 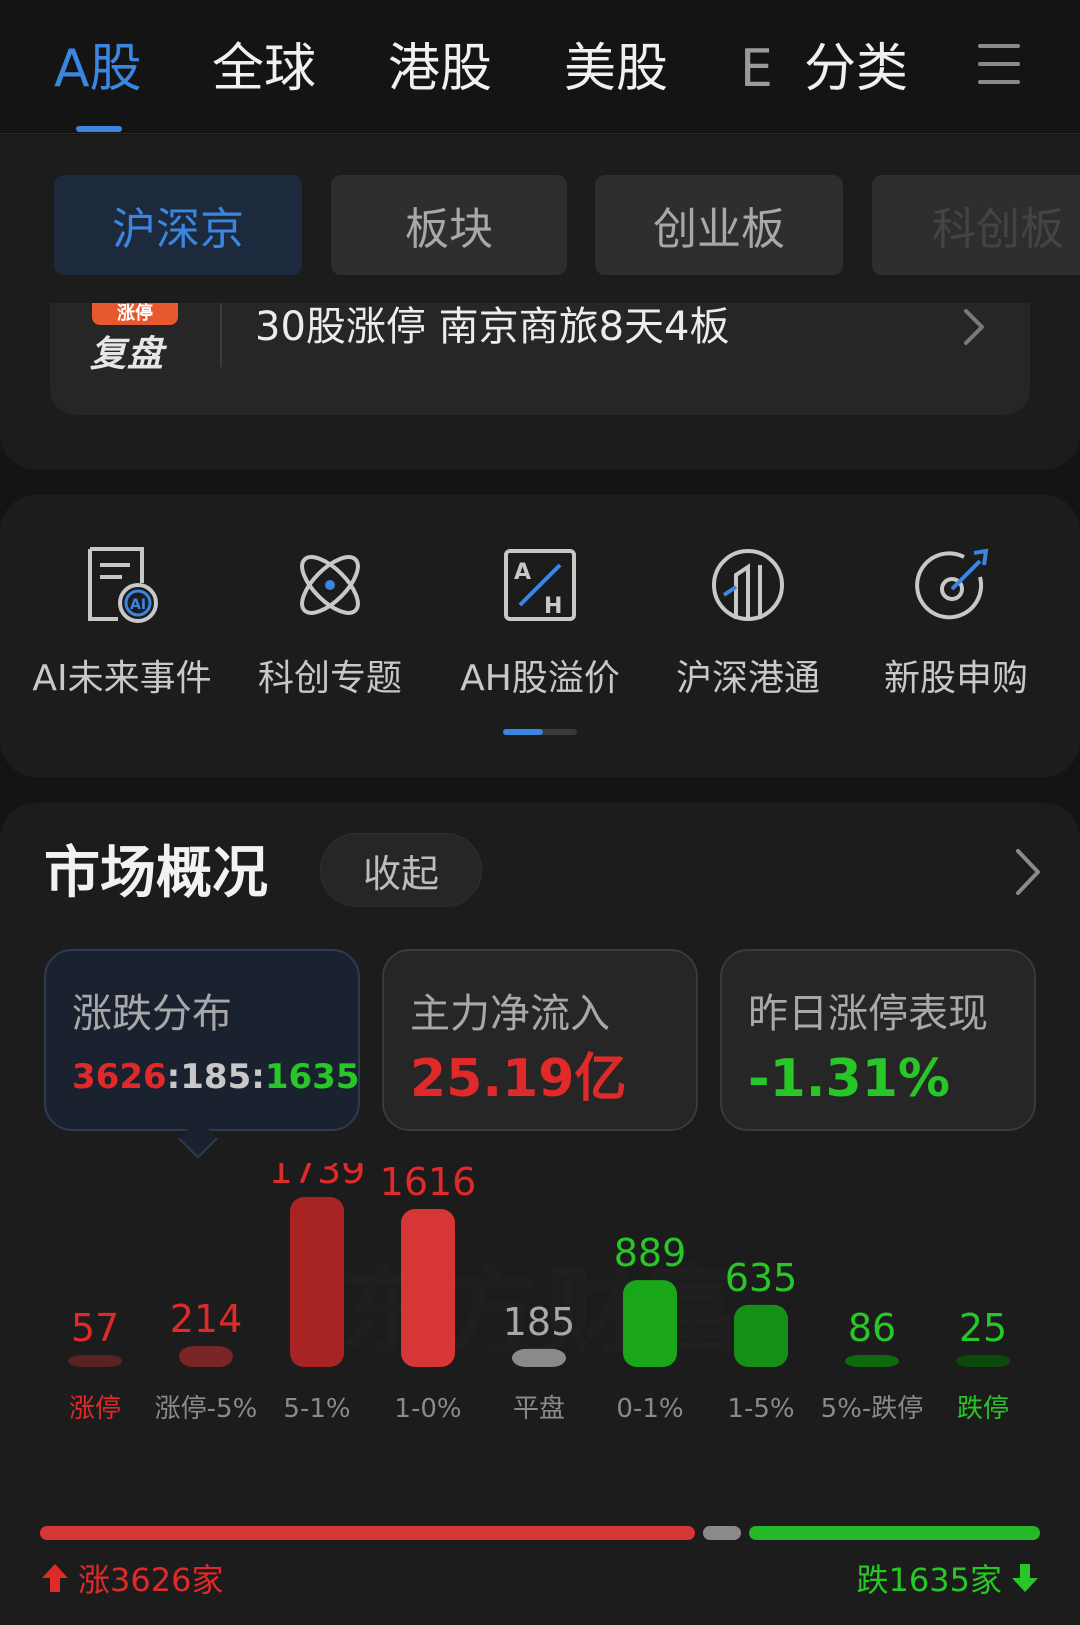 I want to click on collapse-button: 收起, so click(x=401, y=870).